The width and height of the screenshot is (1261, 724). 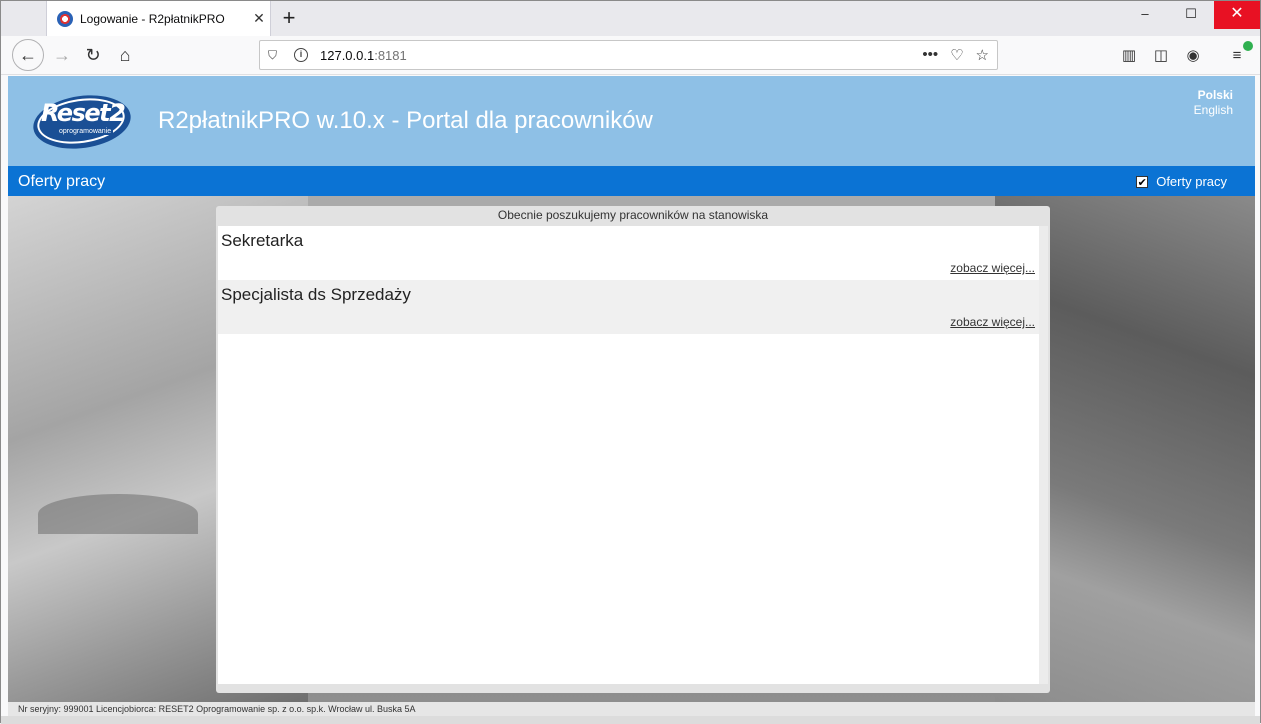 I want to click on bookmark-star-icon: ☆, so click(x=982, y=55).